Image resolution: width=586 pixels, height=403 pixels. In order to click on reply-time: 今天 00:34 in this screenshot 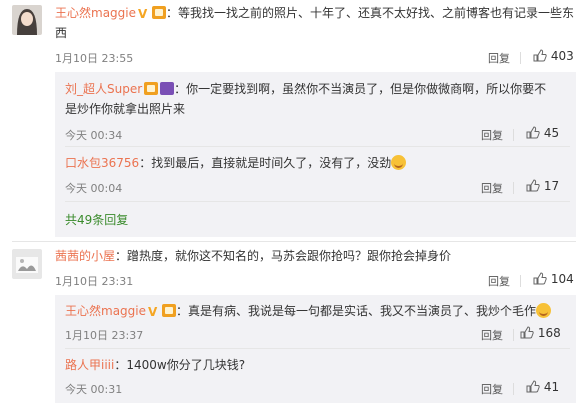, I will do `click(94, 135)`.